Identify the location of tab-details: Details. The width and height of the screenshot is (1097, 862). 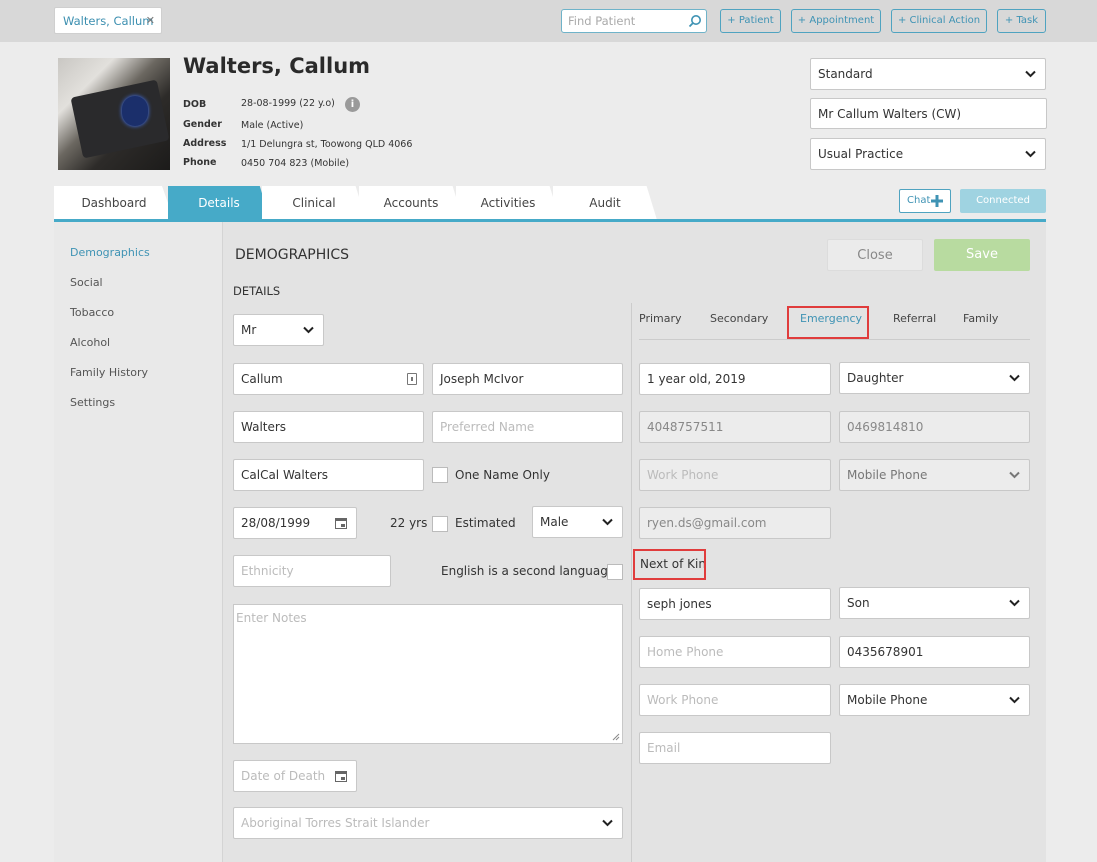
(219, 203).